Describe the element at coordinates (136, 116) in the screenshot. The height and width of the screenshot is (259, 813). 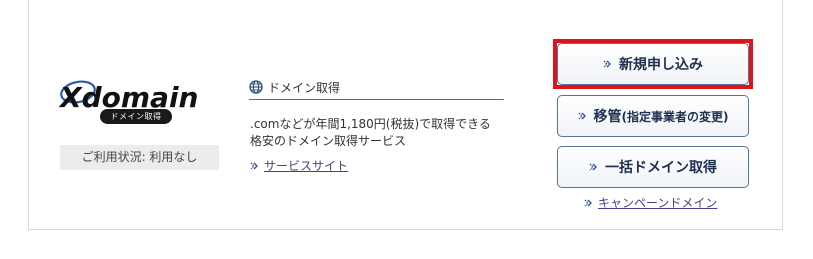
I see `logo-badge: ドメイン取得` at that location.